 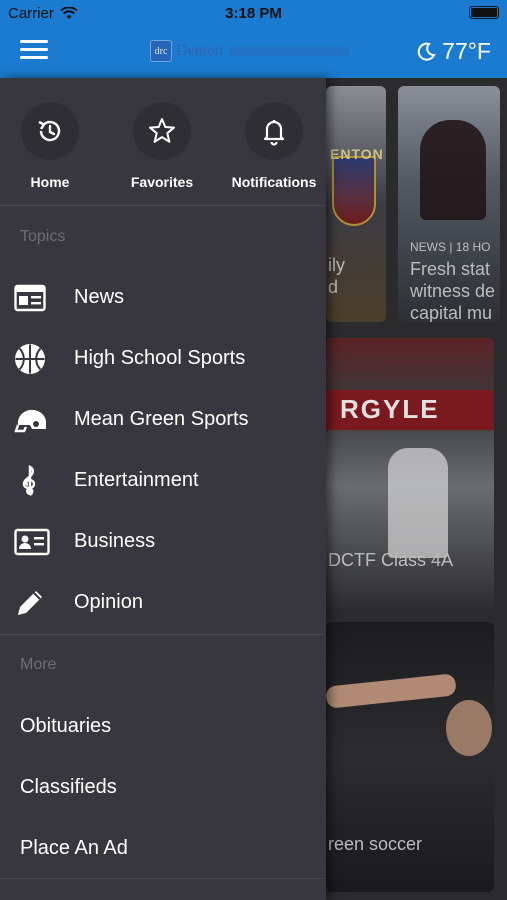 What do you see at coordinates (163, 297) in the screenshot?
I see `drawer-item-news: News` at bounding box center [163, 297].